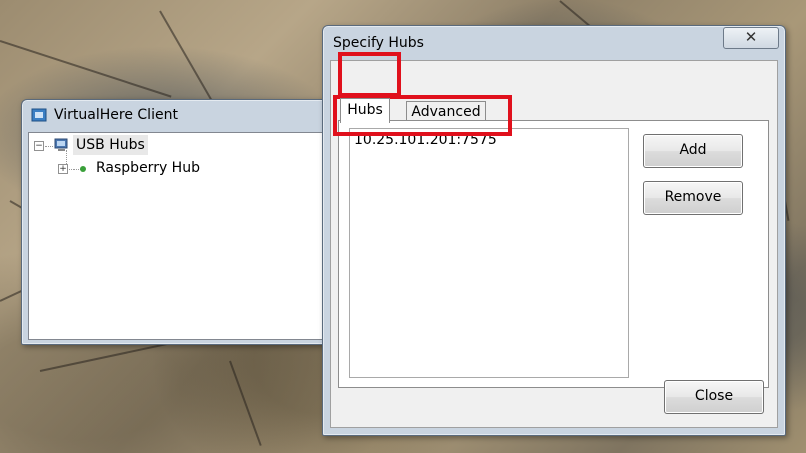  I want to click on add-button: Add, so click(693, 151).